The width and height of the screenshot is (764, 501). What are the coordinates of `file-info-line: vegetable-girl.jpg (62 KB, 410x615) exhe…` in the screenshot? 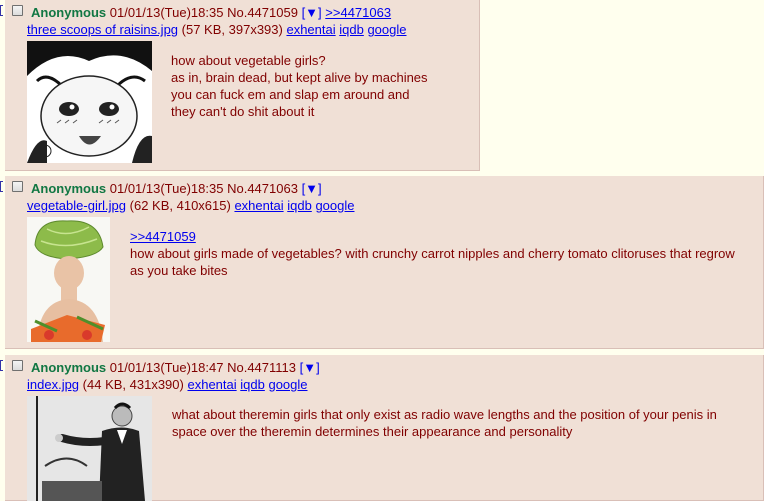 It's located at (190, 205).